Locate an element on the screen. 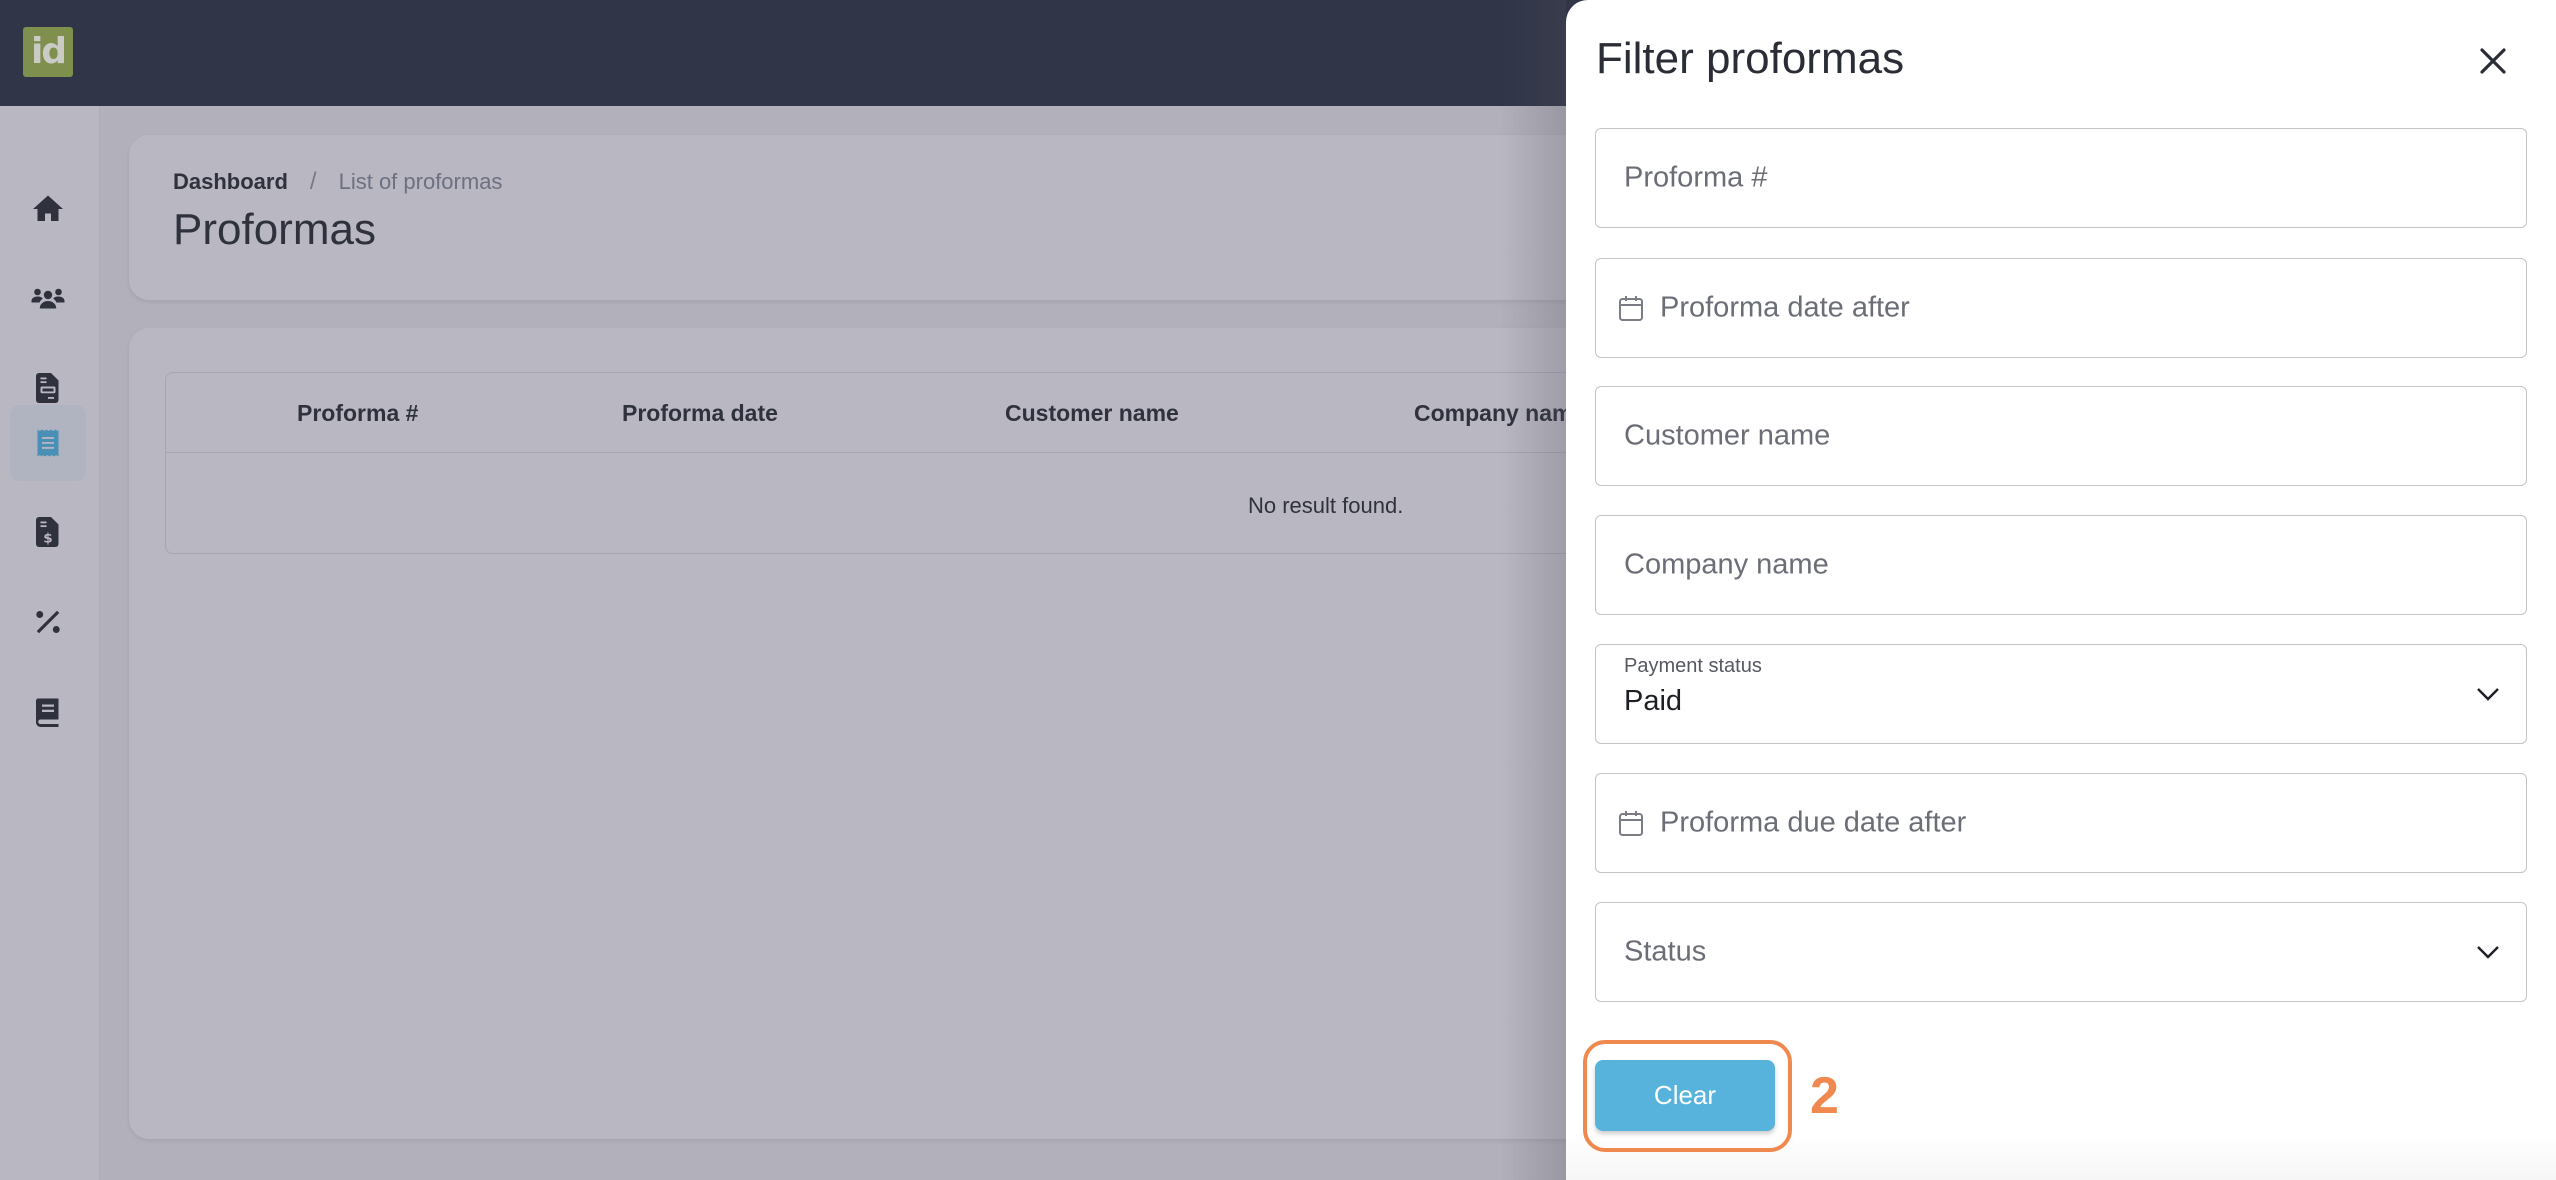 The image size is (2556, 1180). annotation-step-number: 2 is located at coordinates (1824, 1096).